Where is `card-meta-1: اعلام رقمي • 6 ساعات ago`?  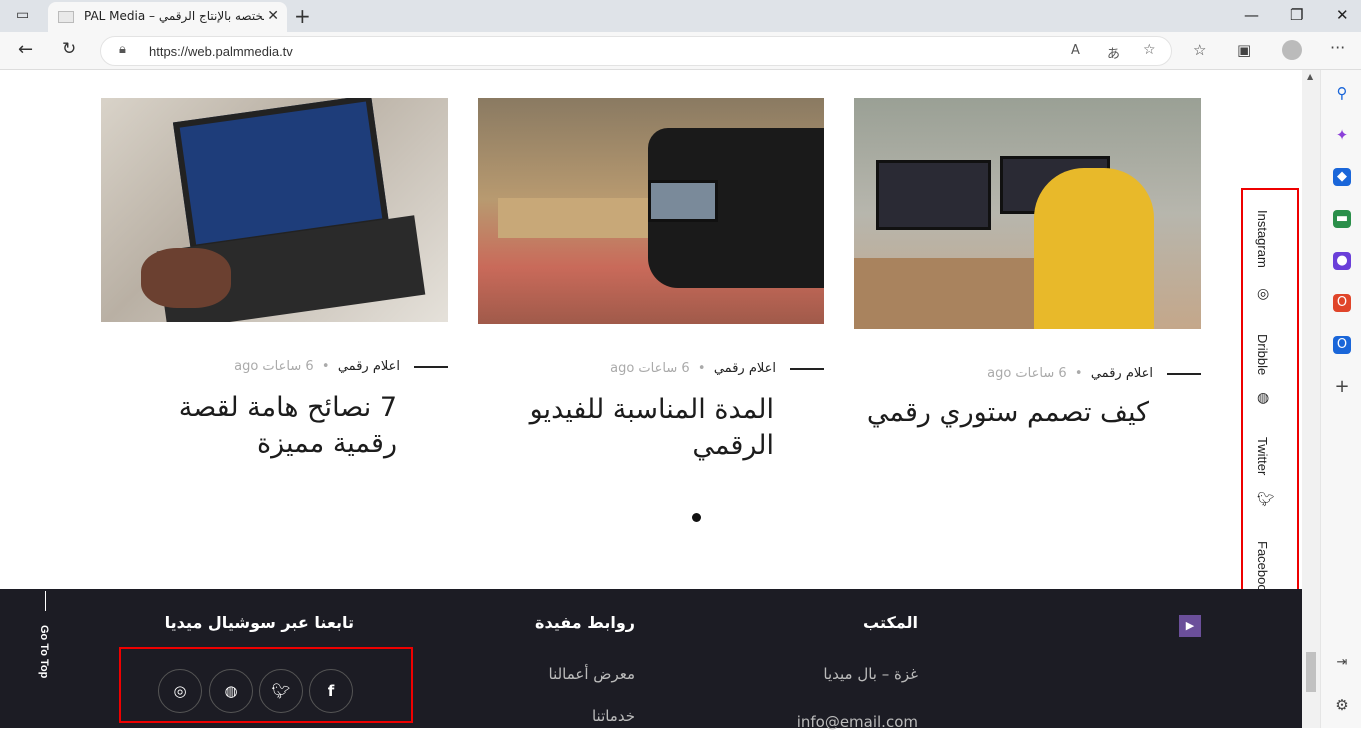 card-meta-1: اعلام رقمي • 6 ساعات ago is located at coordinates (1094, 373).